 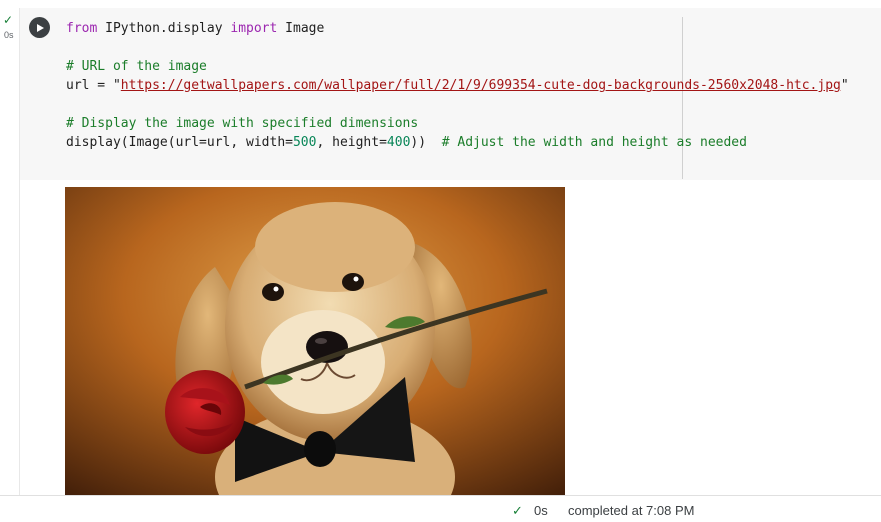 What do you see at coordinates (164, 28) in the screenshot?
I see `code-token: IPython.display` at bounding box center [164, 28].